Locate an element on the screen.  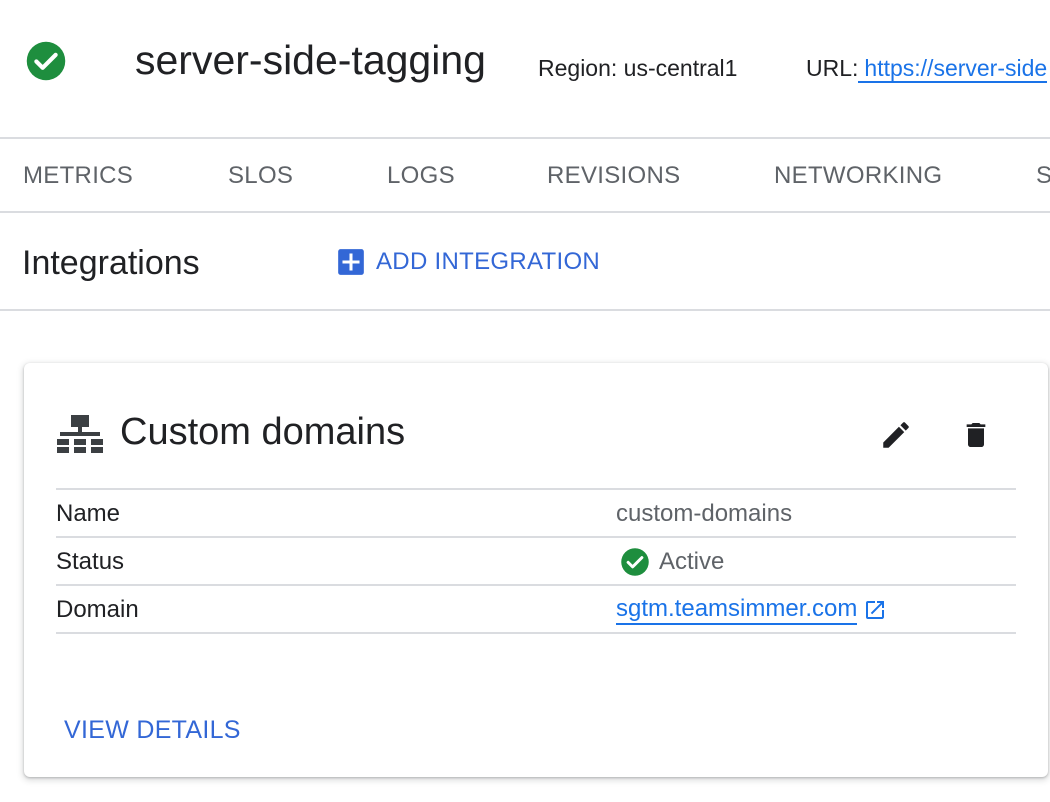
trash-icon is located at coordinates (976, 435).